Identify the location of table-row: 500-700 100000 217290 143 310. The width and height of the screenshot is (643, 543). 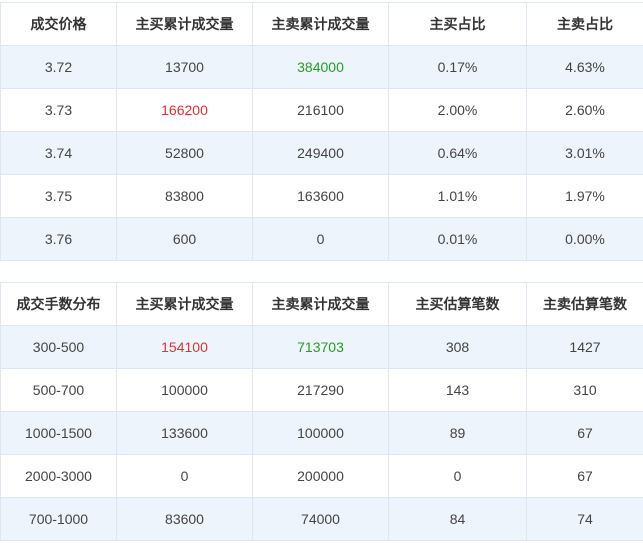
(321, 390).